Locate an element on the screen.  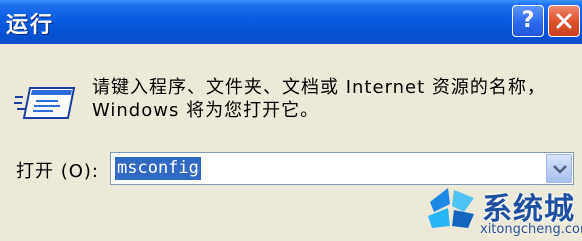
chevron-down-icon is located at coordinates (560, 169).